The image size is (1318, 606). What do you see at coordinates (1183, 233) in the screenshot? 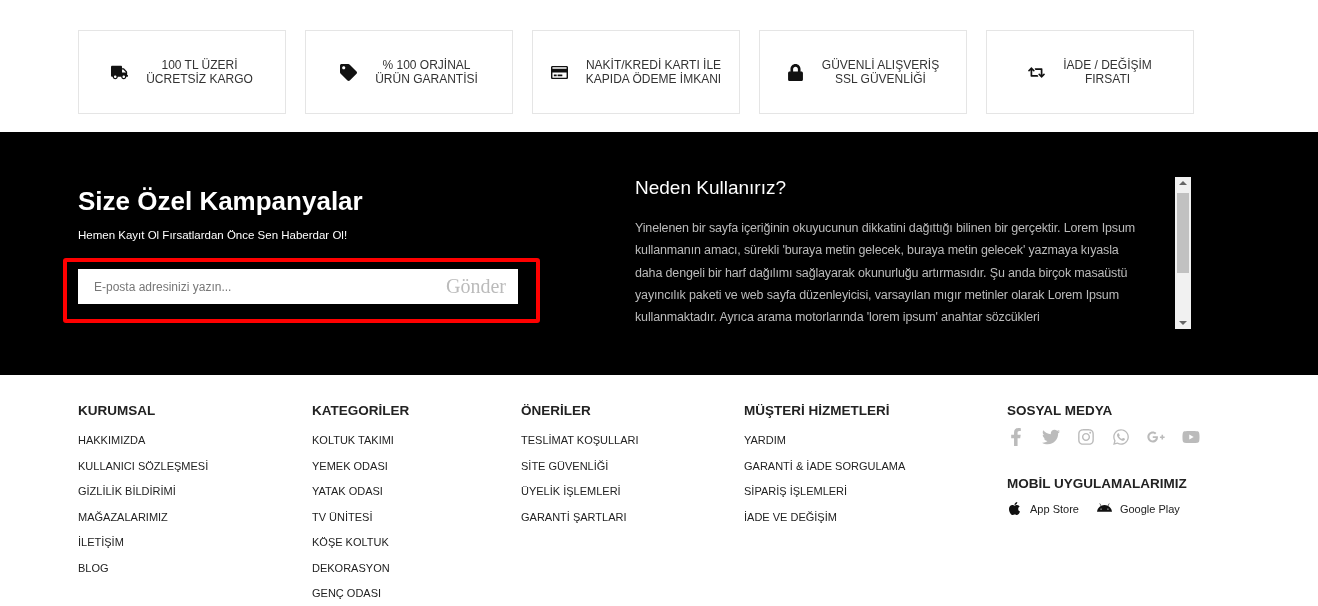
I see `scrollbar-thumb` at bounding box center [1183, 233].